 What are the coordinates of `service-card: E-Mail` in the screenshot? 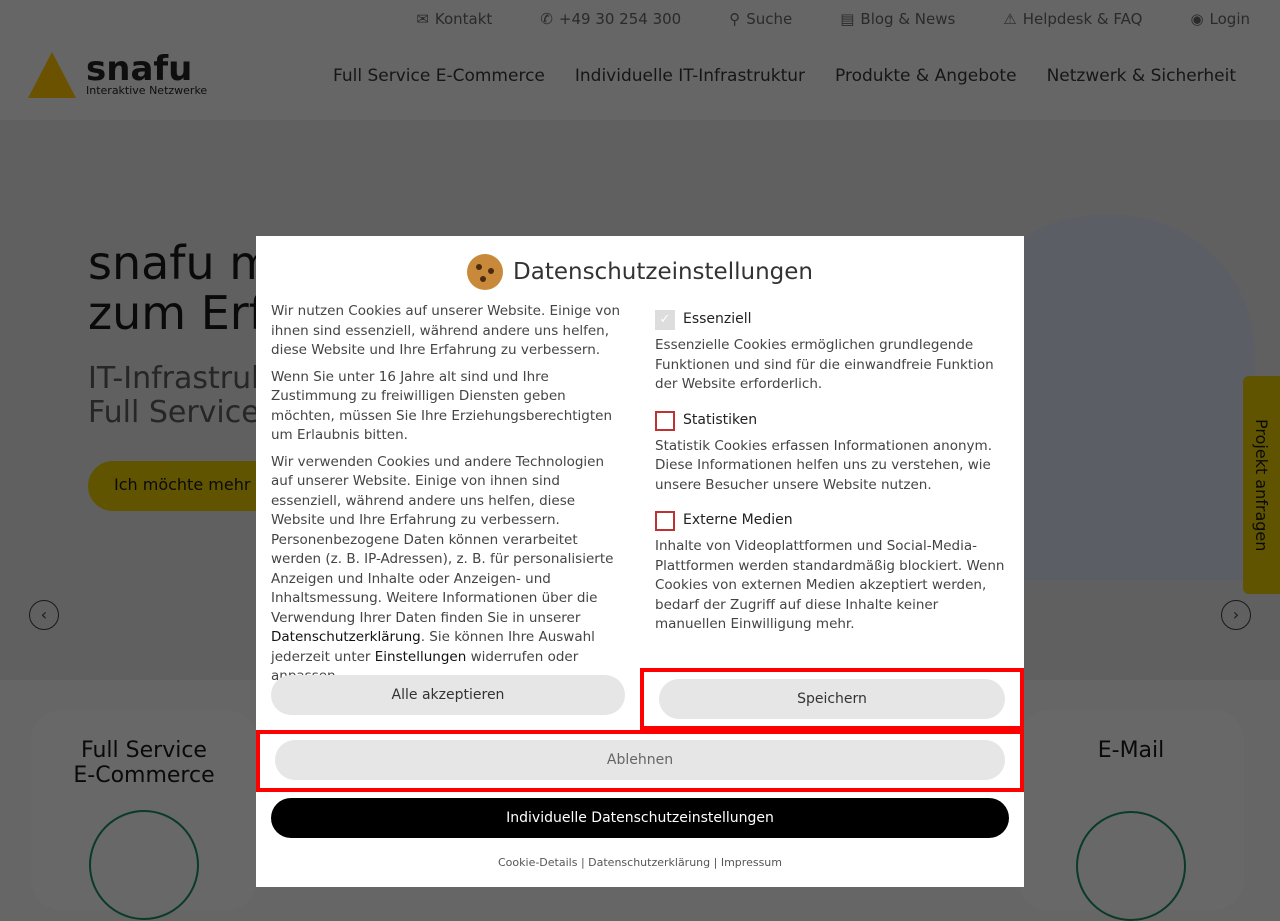 It's located at (1131, 815).